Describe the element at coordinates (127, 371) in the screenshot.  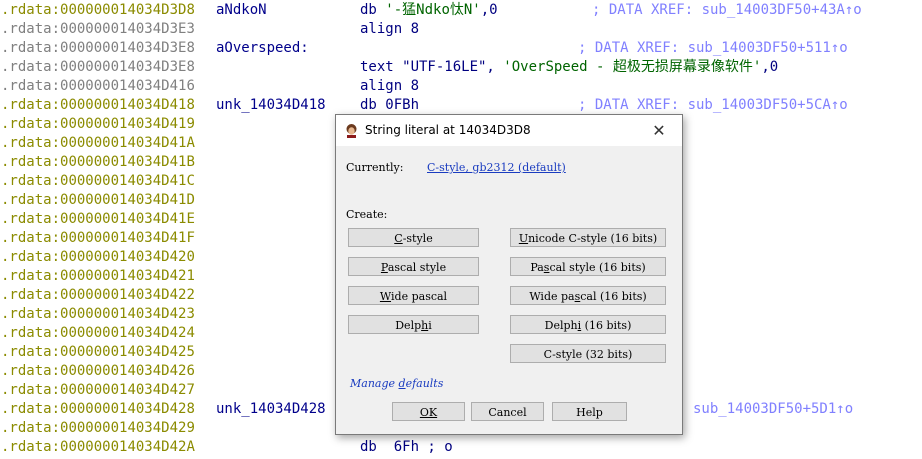
I see `address-value: 000000014034D426` at that location.